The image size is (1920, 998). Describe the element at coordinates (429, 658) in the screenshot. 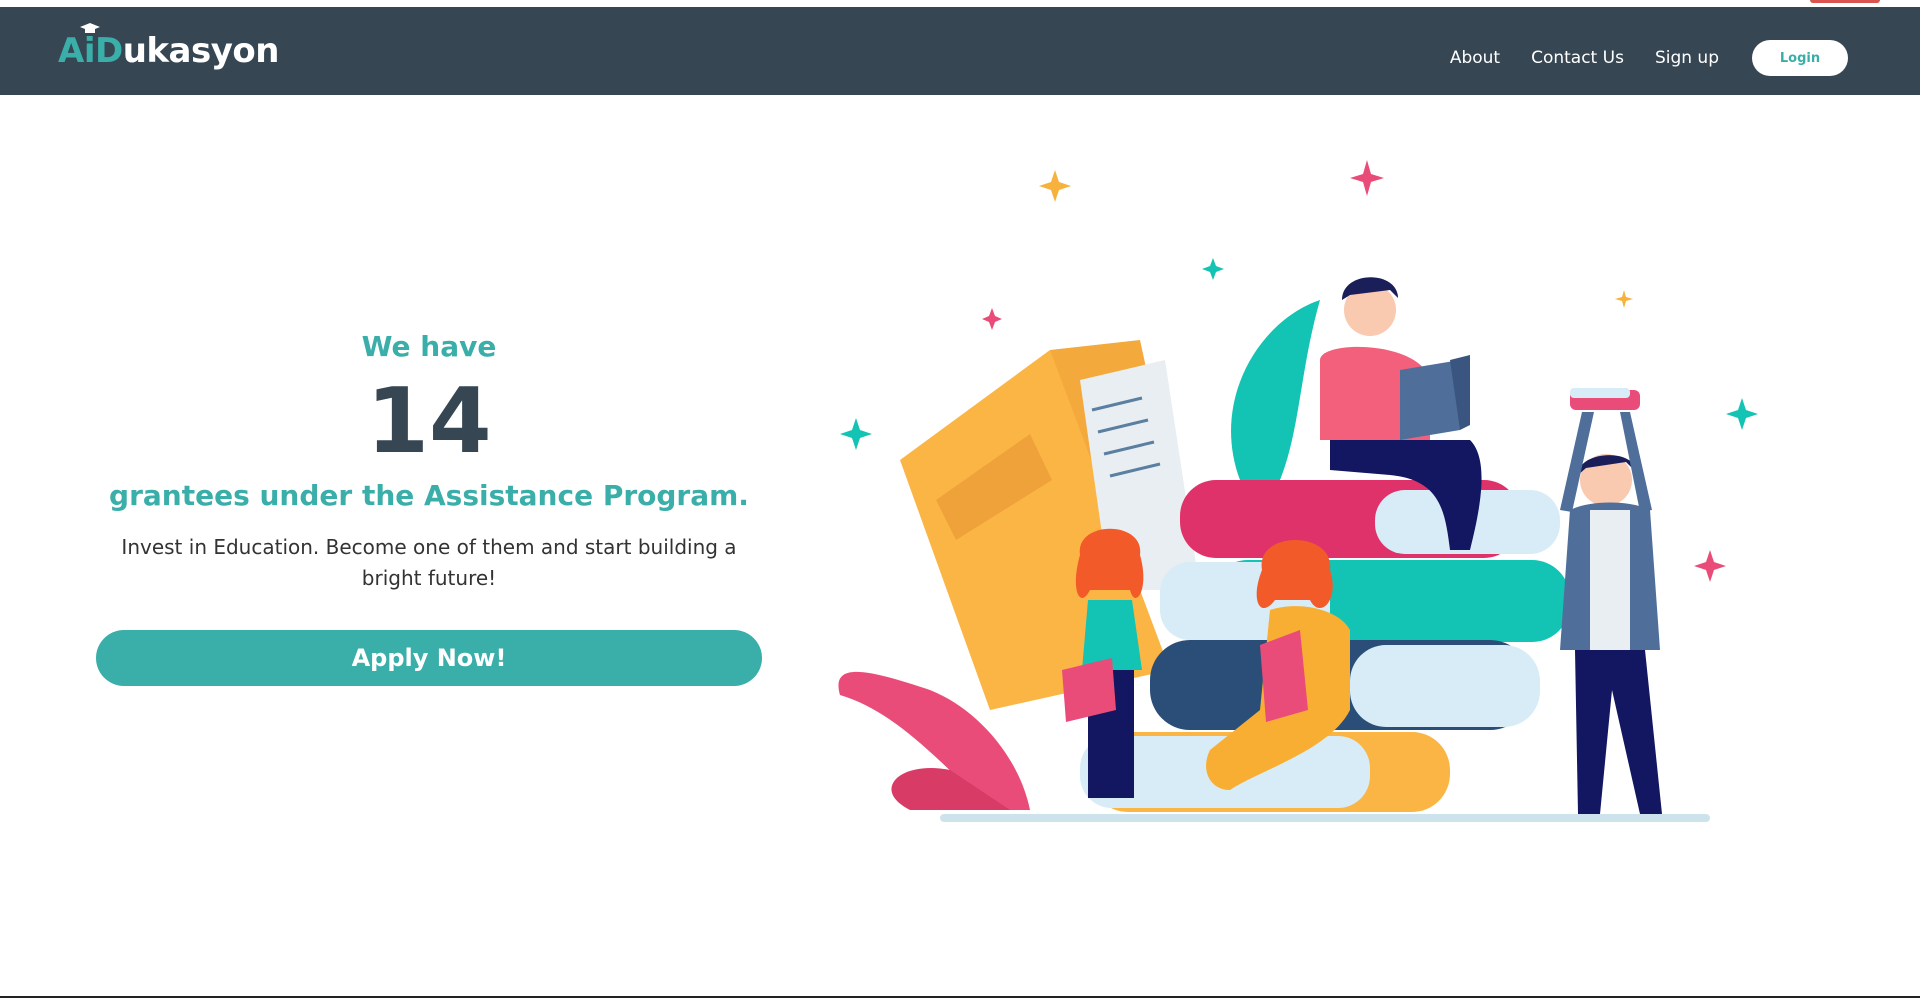

I see `apply-now-button: Apply Now!` at that location.